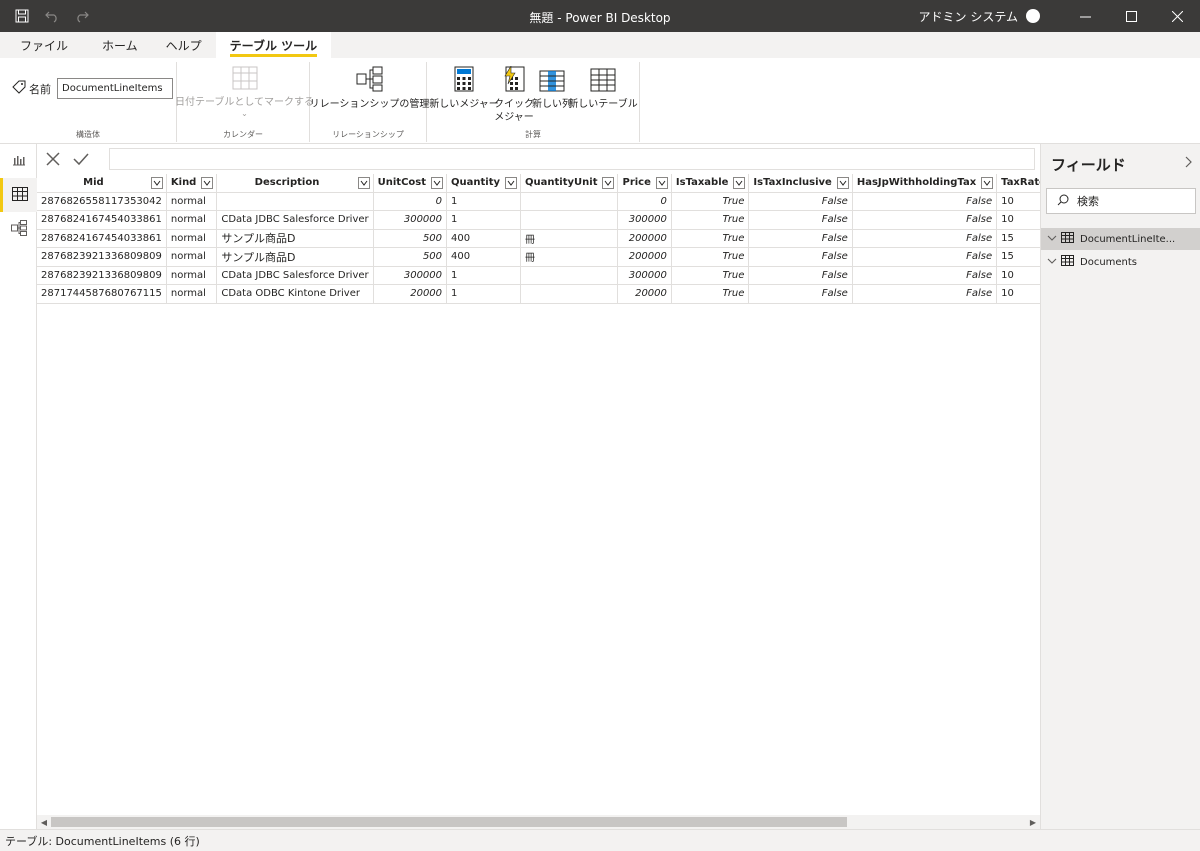 The width and height of the screenshot is (1200, 851). What do you see at coordinates (22, 16) in the screenshot?
I see `save-icon` at bounding box center [22, 16].